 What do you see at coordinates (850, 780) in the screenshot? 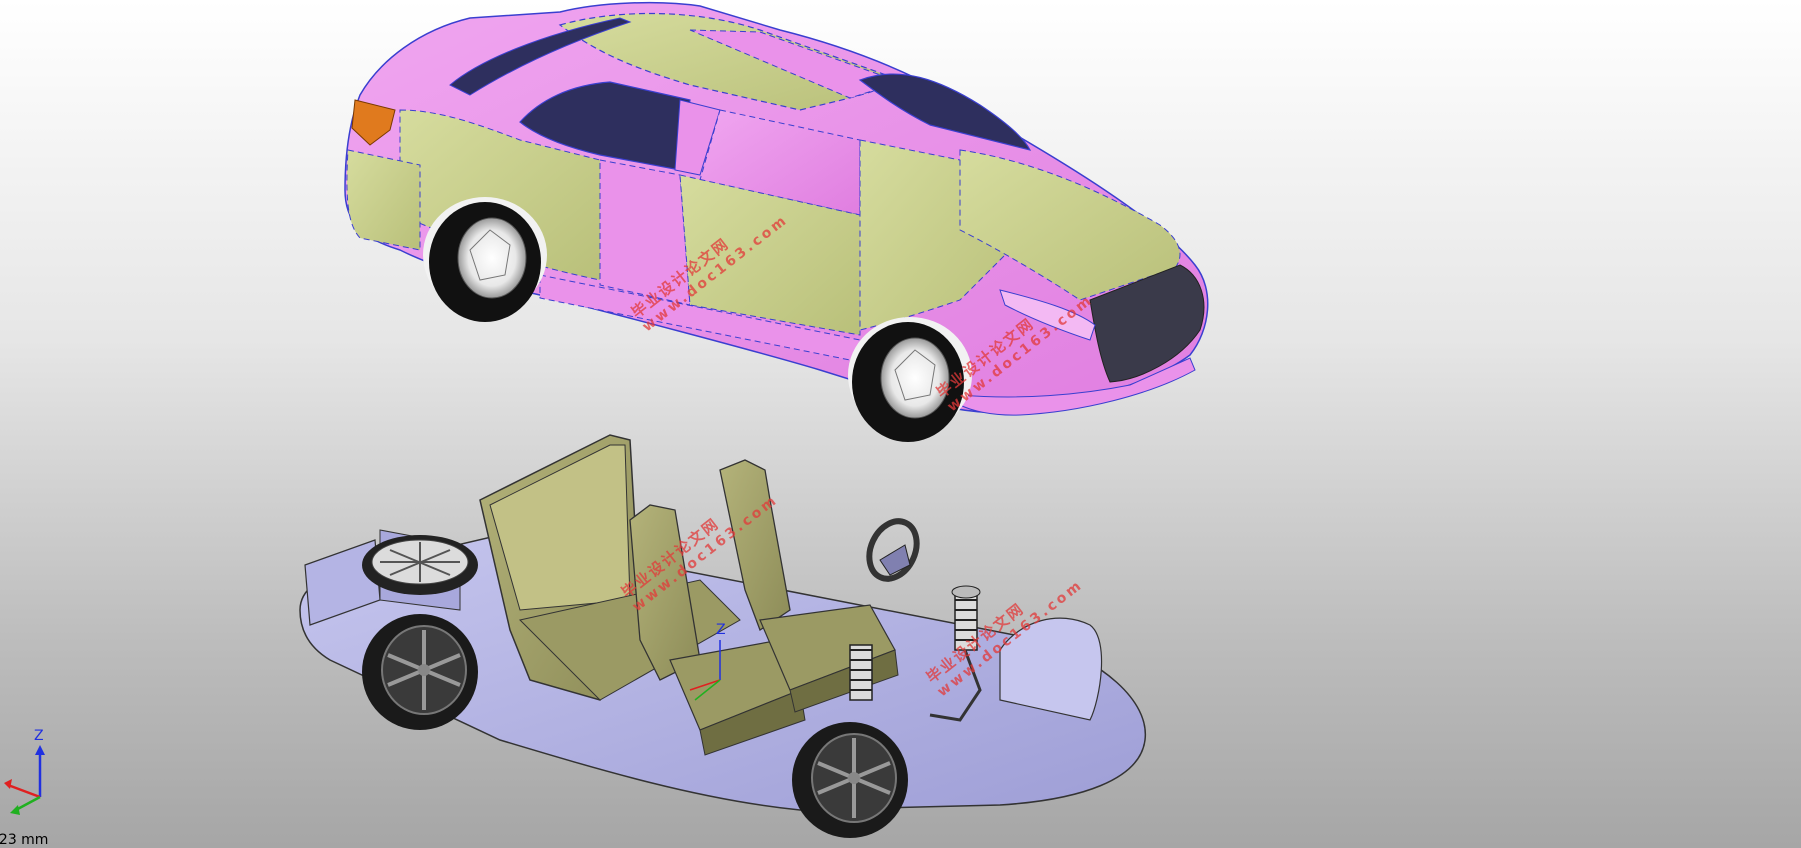
I see `chassis-front-wheel` at bounding box center [850, 780].